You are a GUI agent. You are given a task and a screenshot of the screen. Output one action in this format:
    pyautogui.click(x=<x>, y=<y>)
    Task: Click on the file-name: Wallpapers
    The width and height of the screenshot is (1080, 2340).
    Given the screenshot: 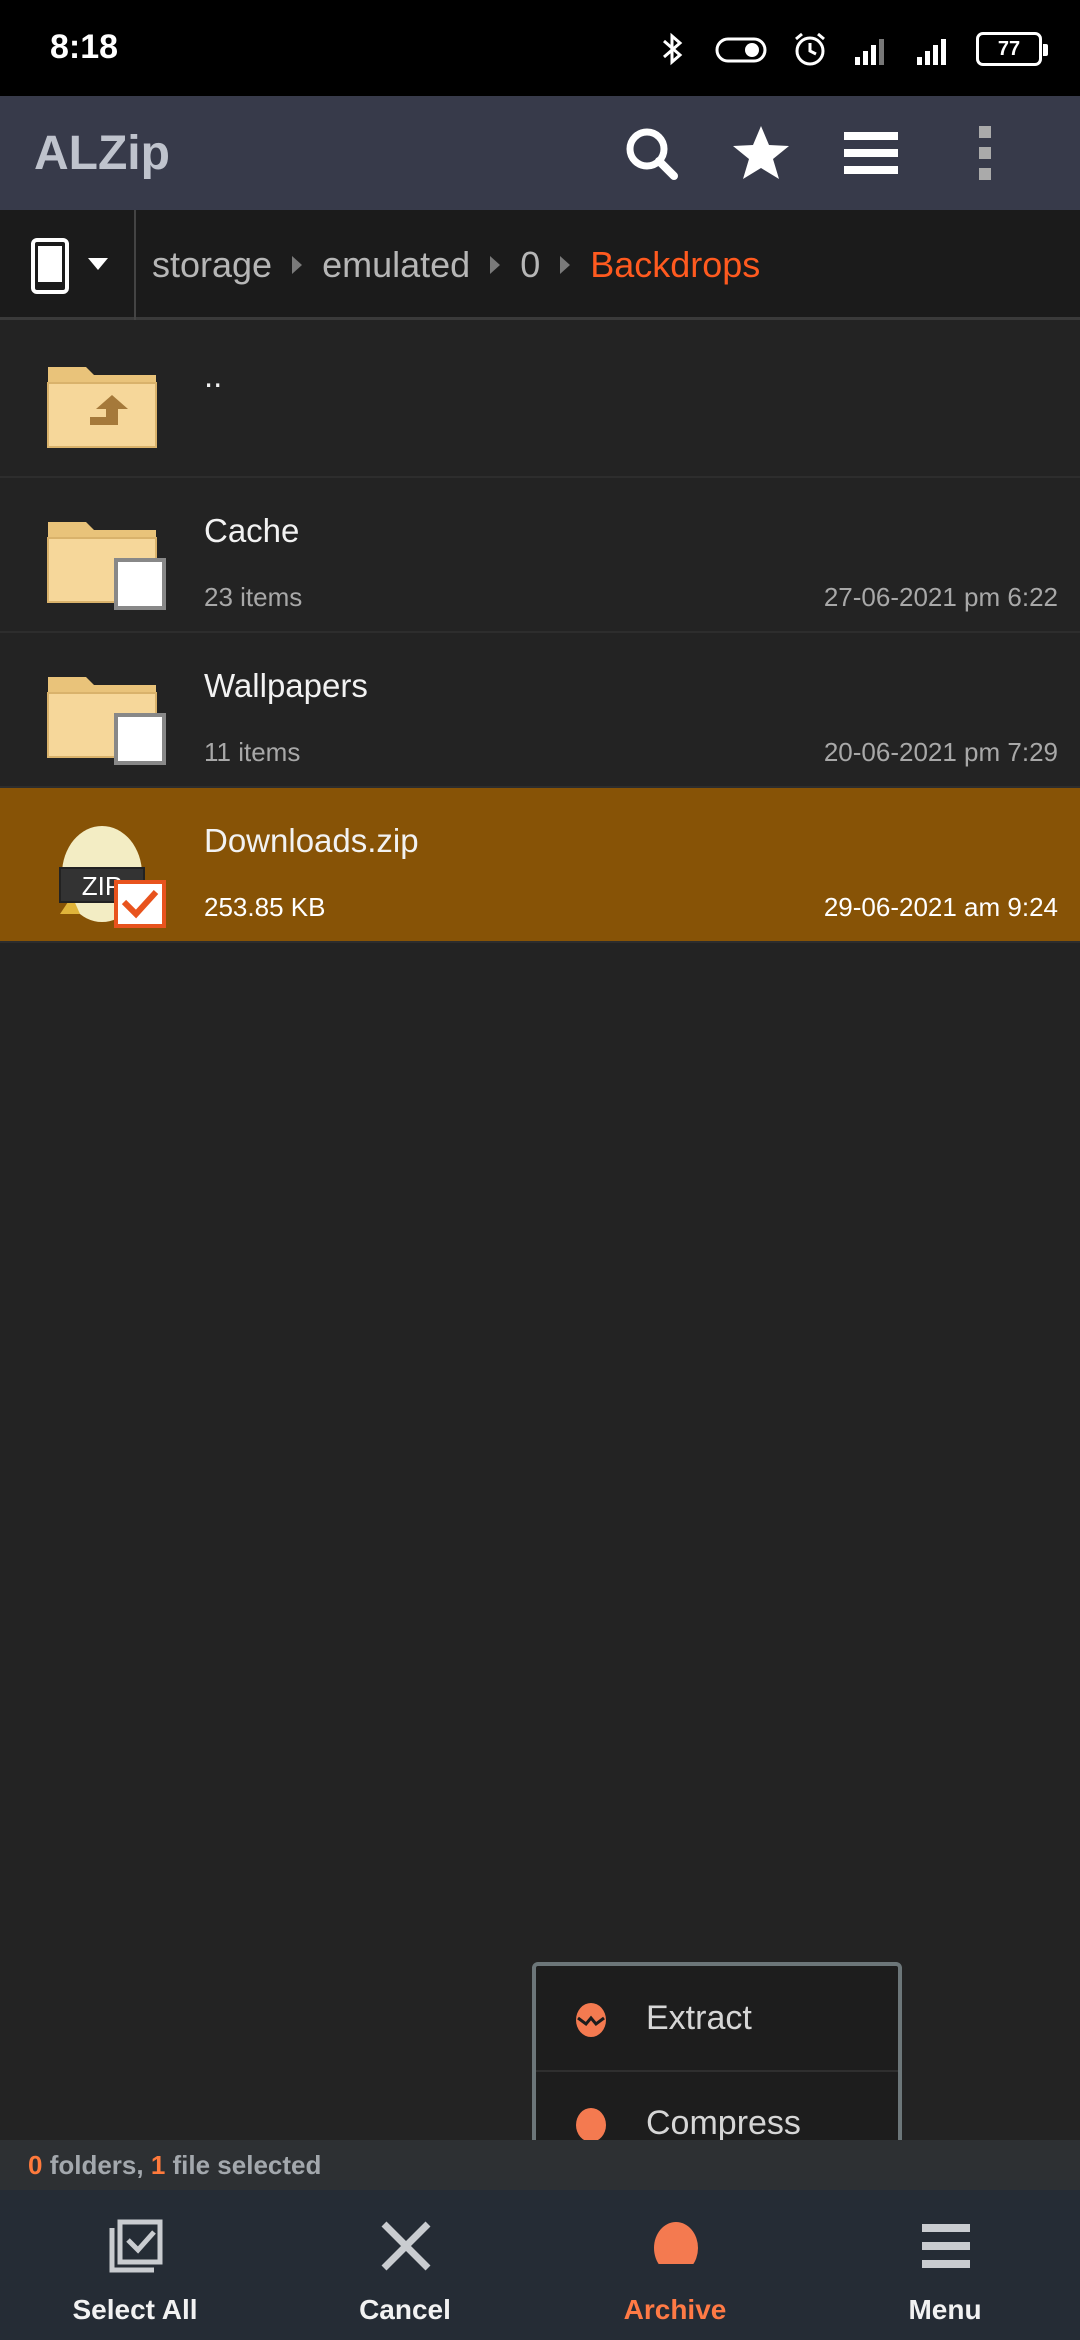 What is the action you would take?
    pyautogui.click(x=286, y=685)
    